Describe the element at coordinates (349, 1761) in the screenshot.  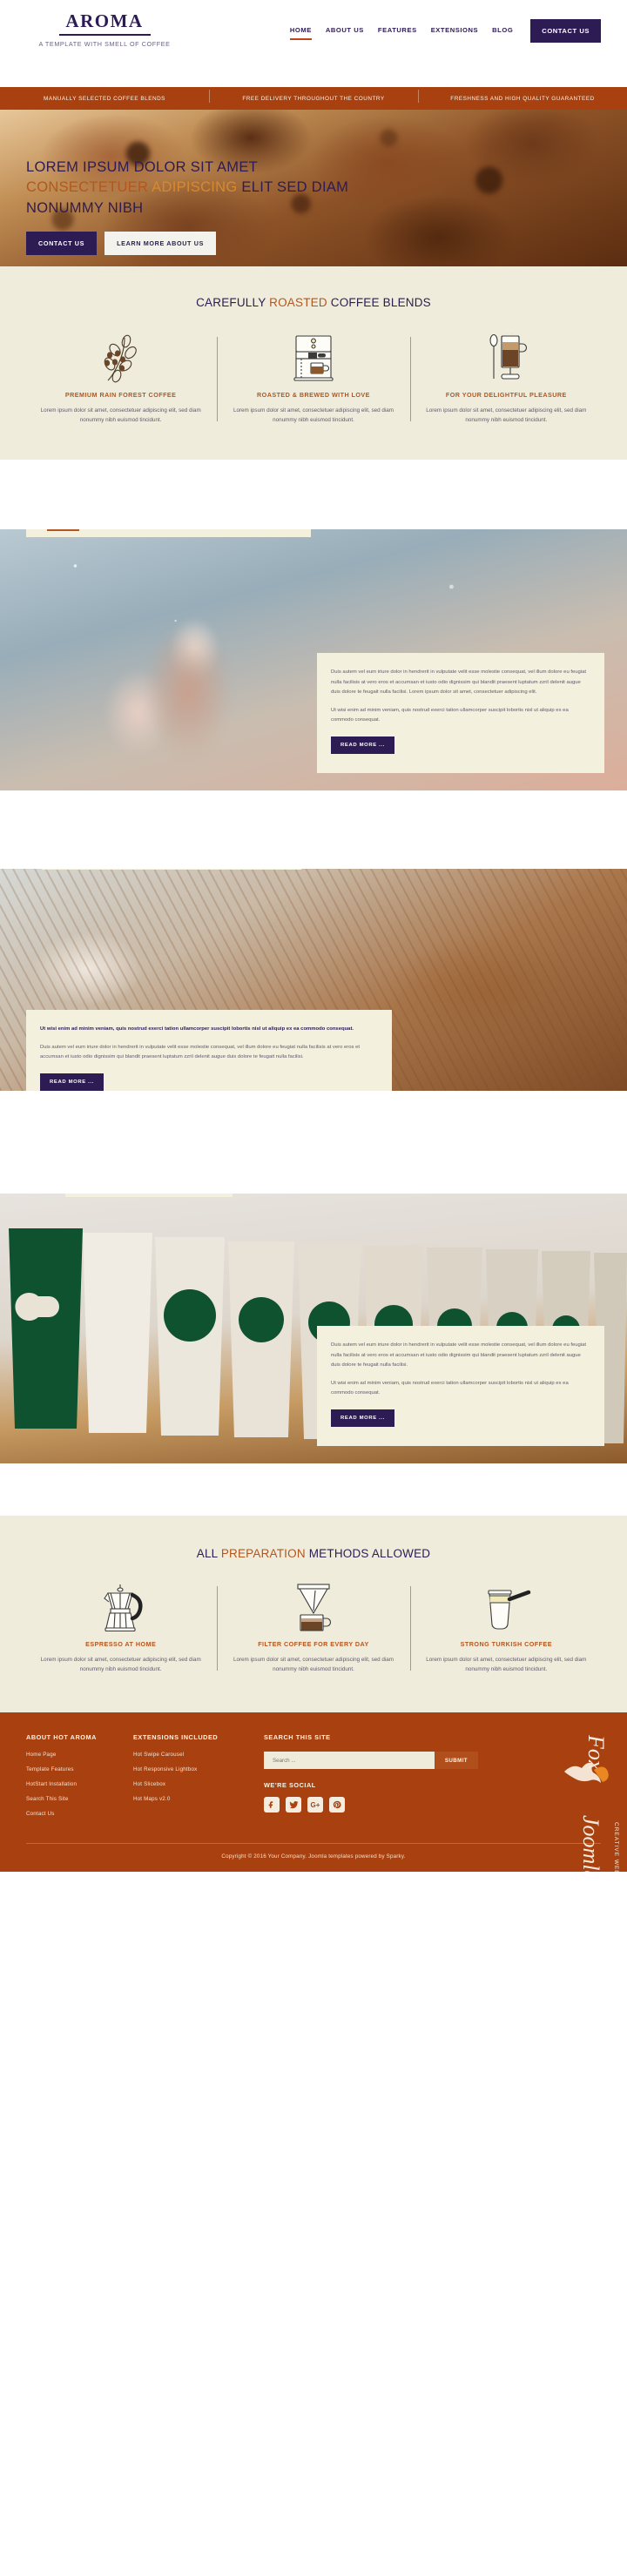
I see `search-input` at that location.